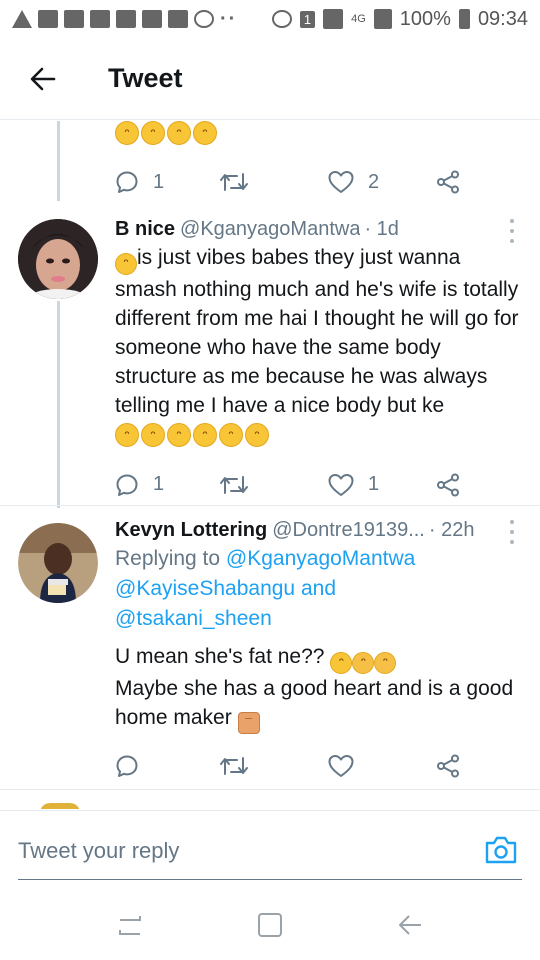 The image size is (540, 960). What do you see at coordinates (145, 229) in the screenshot?
I see `display-name: B nice` at bounding box center [145, 229].